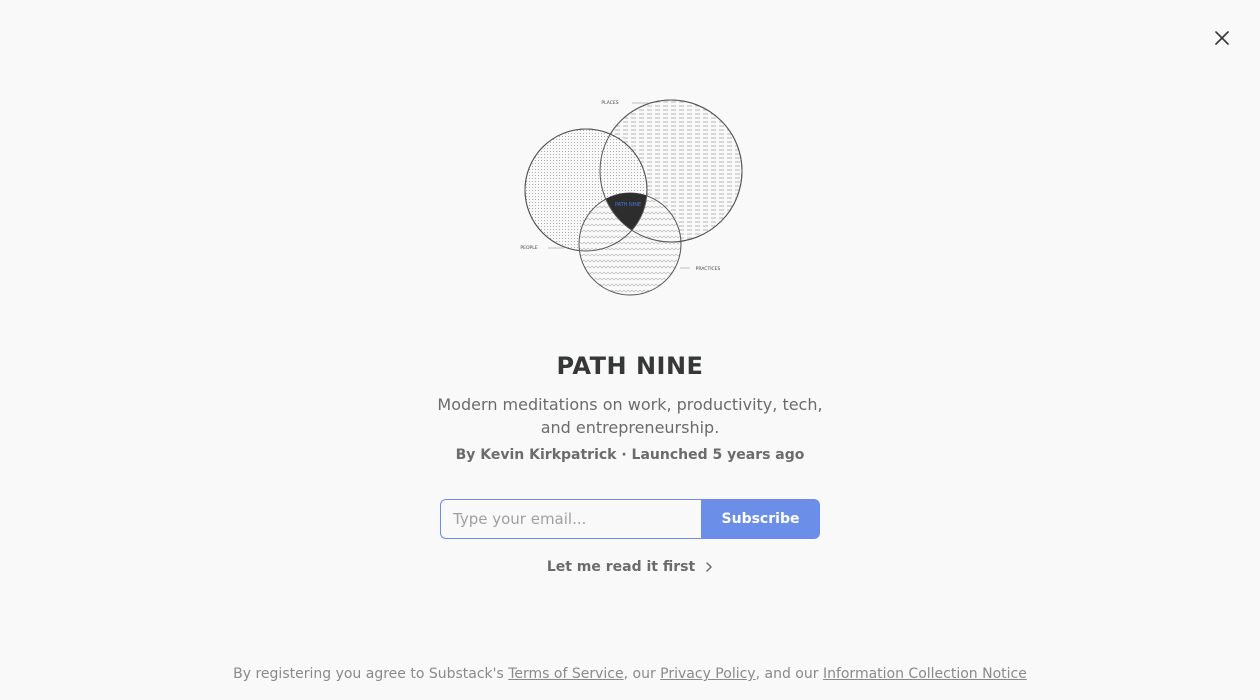  I want to click on privacy-policy-link: Privacy Policy, so click(707, 674).